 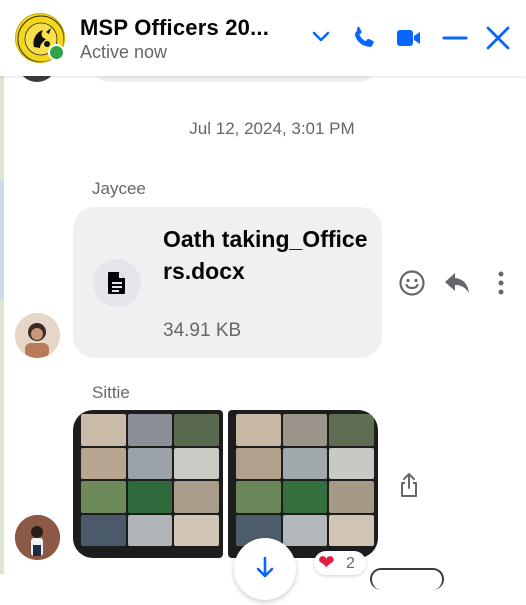 I want to click on reaction-count: 2, so click(x=350, y=563).